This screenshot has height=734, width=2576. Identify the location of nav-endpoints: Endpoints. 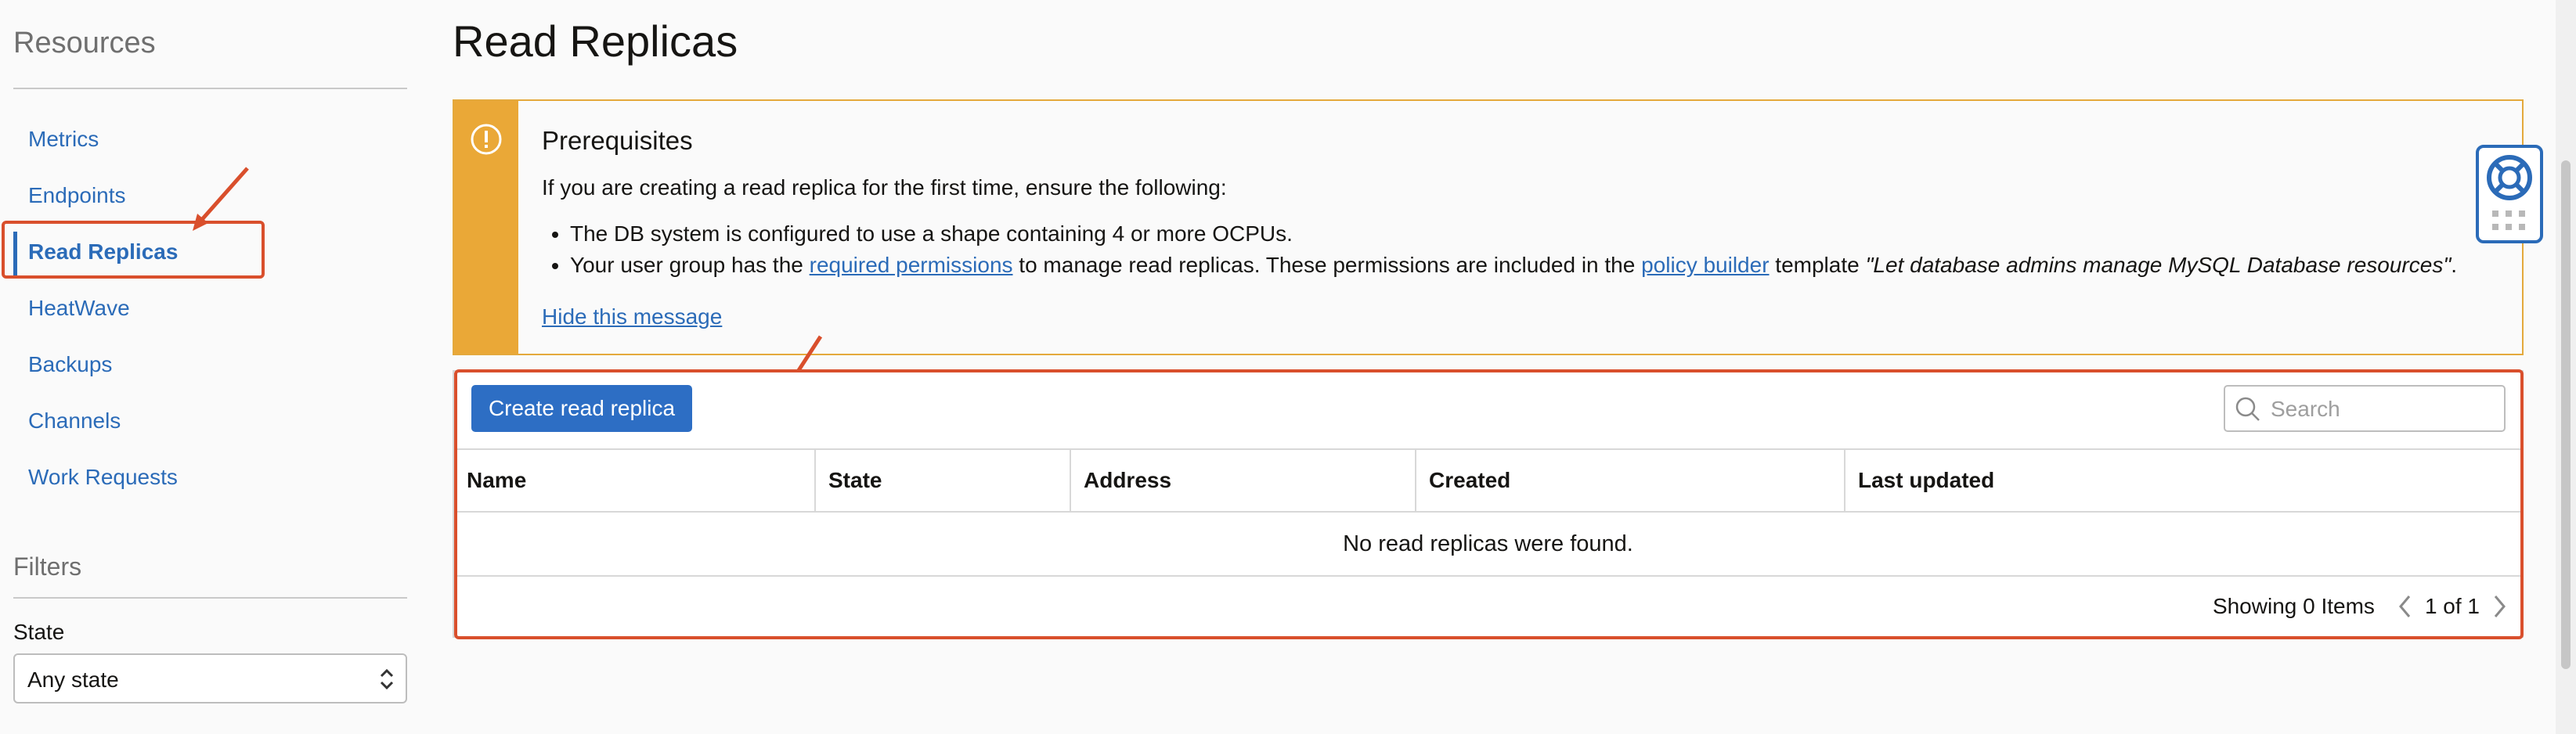
(77, 196).